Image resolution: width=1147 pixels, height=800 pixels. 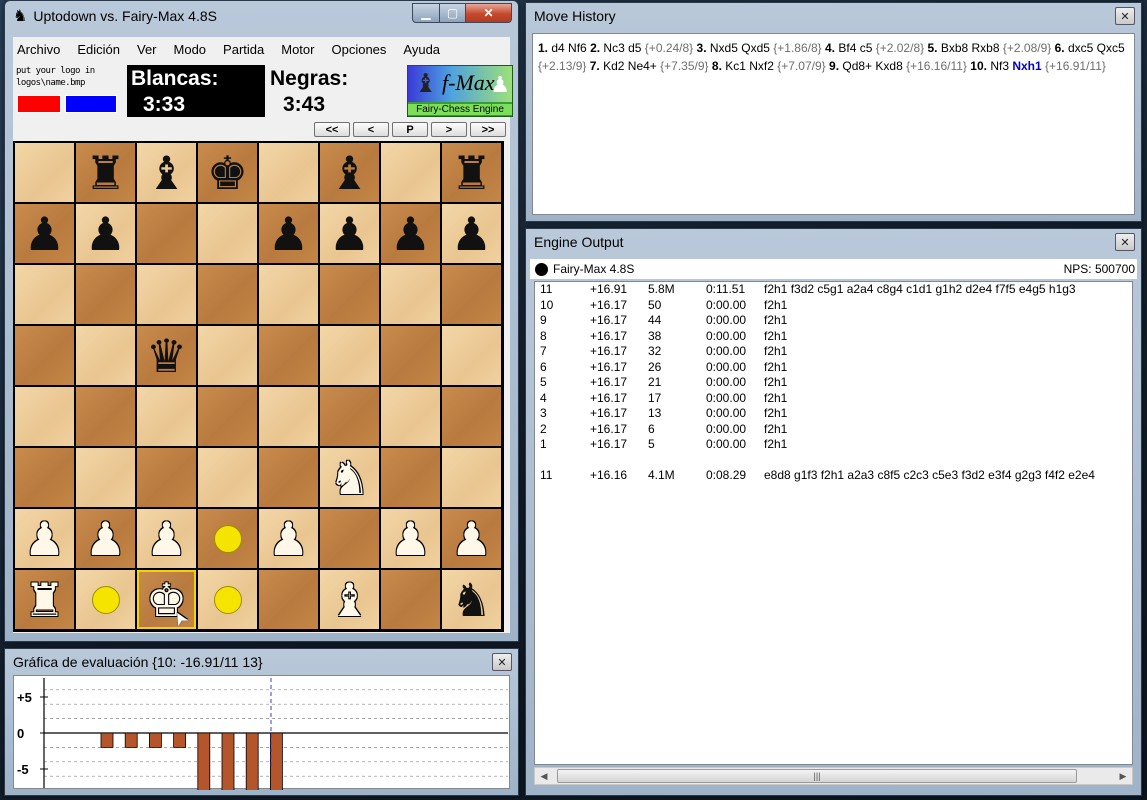 What do you see at coordinates (471, 355) in the screenshot?
I see `square-h5` at bounding box center [471, 355].